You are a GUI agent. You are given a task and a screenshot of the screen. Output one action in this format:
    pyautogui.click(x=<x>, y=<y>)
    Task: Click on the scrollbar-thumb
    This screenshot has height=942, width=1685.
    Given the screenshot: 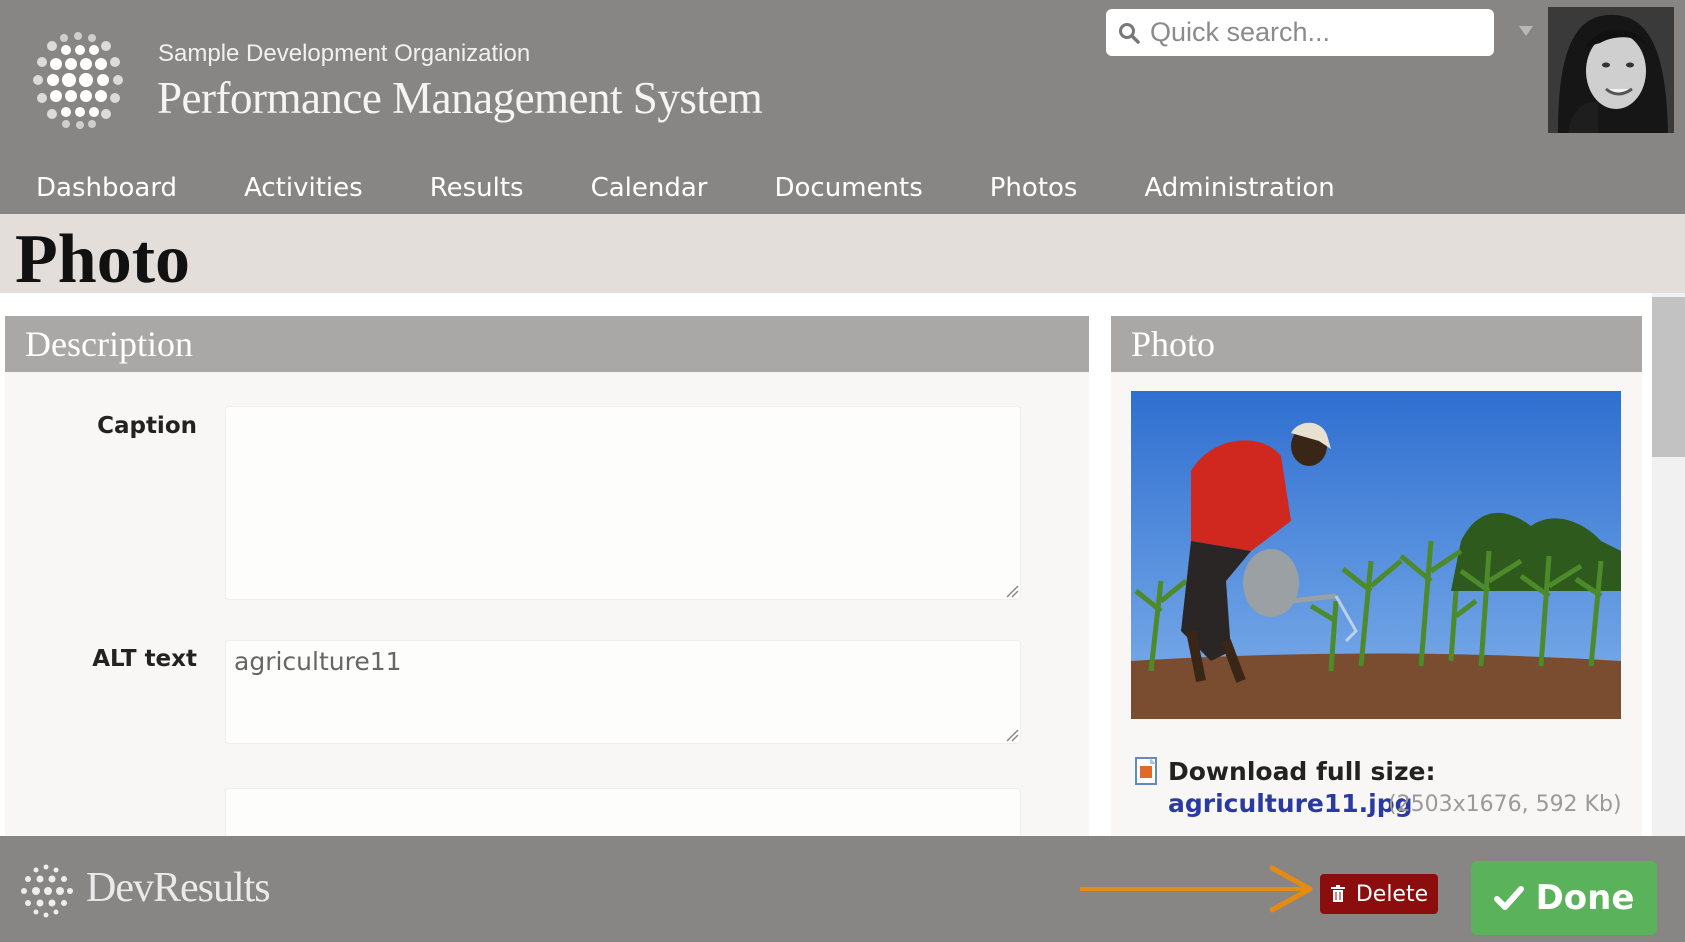 What is the action you would take?
    pyautogui.click(x=1668, y=377)
    